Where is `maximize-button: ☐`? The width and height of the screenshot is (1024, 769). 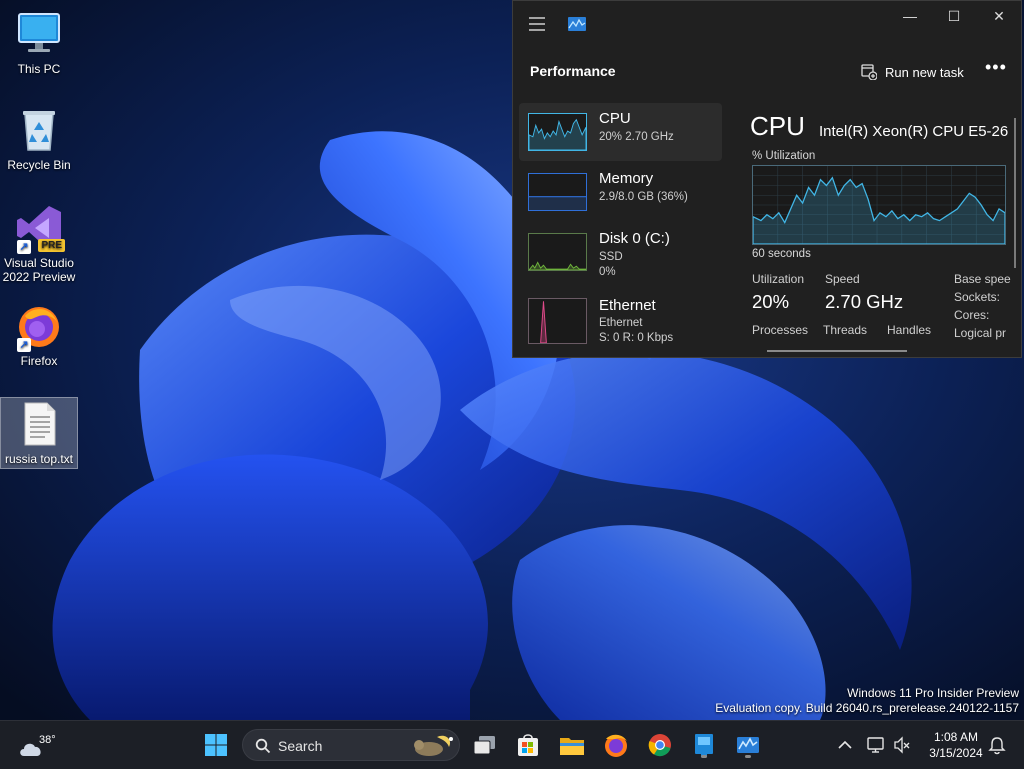
maximize-button: ☐ is located at coordinates (954, 16).